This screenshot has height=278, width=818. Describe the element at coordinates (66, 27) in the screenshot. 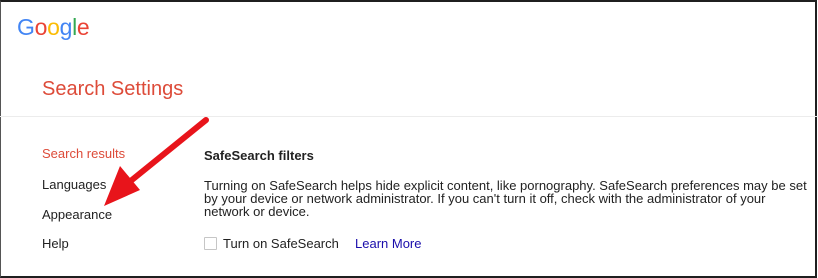

I see `logo-letter: g` at that location.